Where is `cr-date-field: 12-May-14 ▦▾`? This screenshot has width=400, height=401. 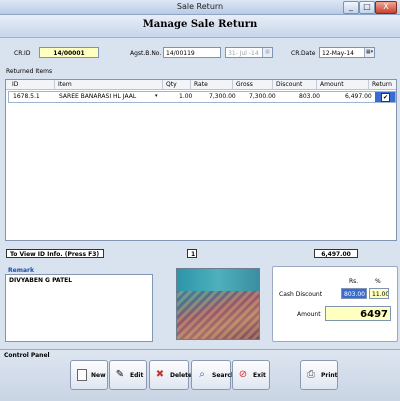
cr-date-field: 12-May-14 ▦▾ is located at coordinates (347, 52).